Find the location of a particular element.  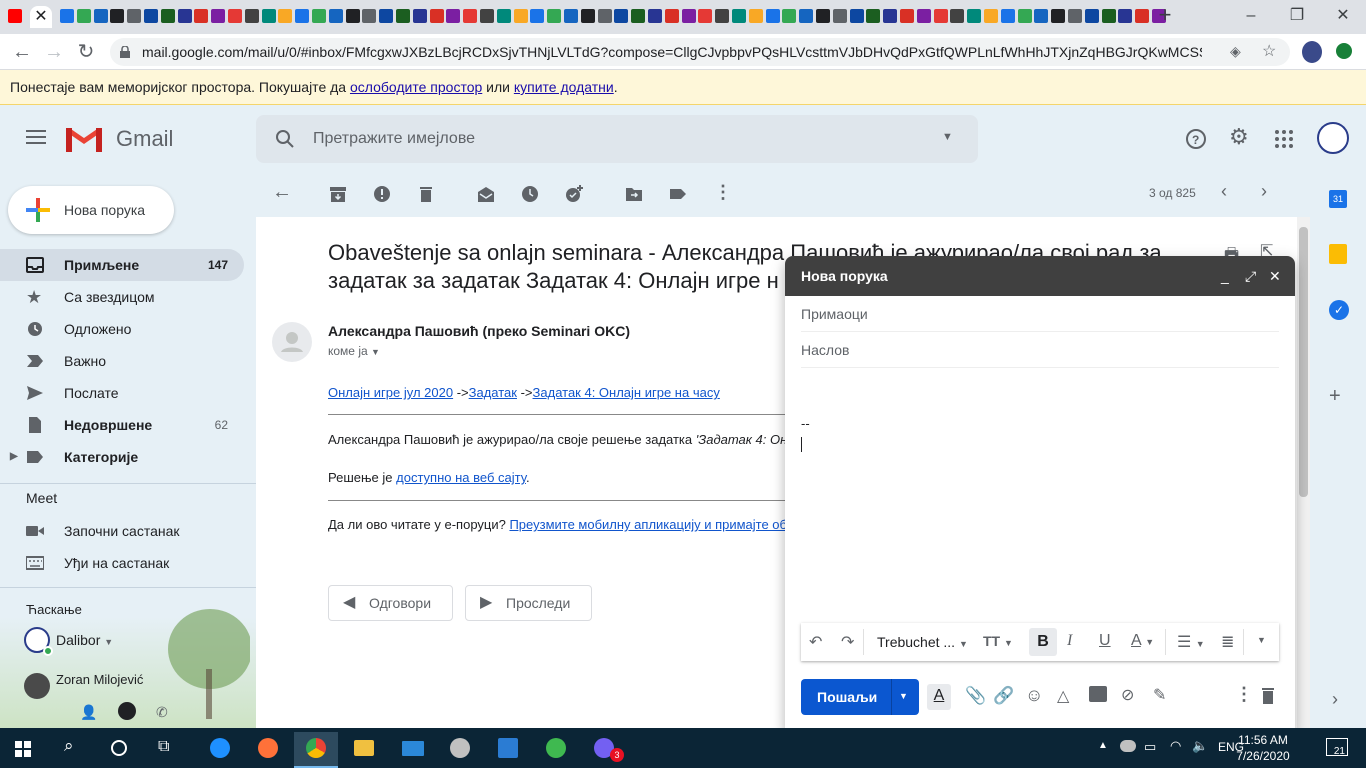

bold-icon: B is located at coordinates (1043, 642).